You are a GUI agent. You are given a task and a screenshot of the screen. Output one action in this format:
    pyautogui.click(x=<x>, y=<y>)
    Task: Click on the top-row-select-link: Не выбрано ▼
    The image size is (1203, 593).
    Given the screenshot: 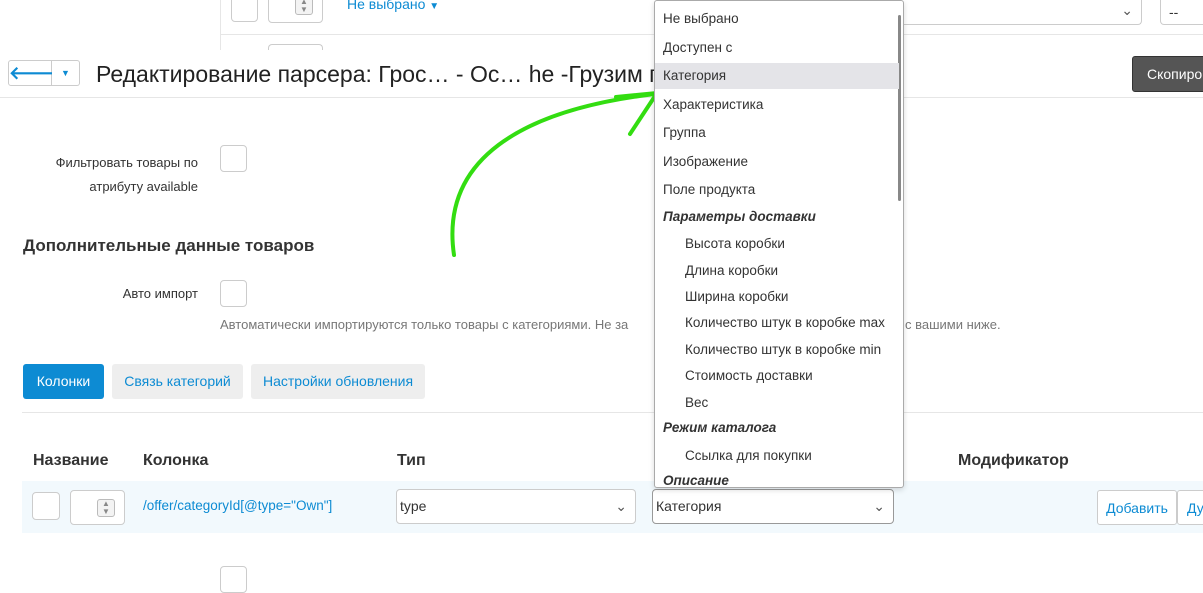 What is the action you would take?
    pyautogui.click(x=393, y=6)
    